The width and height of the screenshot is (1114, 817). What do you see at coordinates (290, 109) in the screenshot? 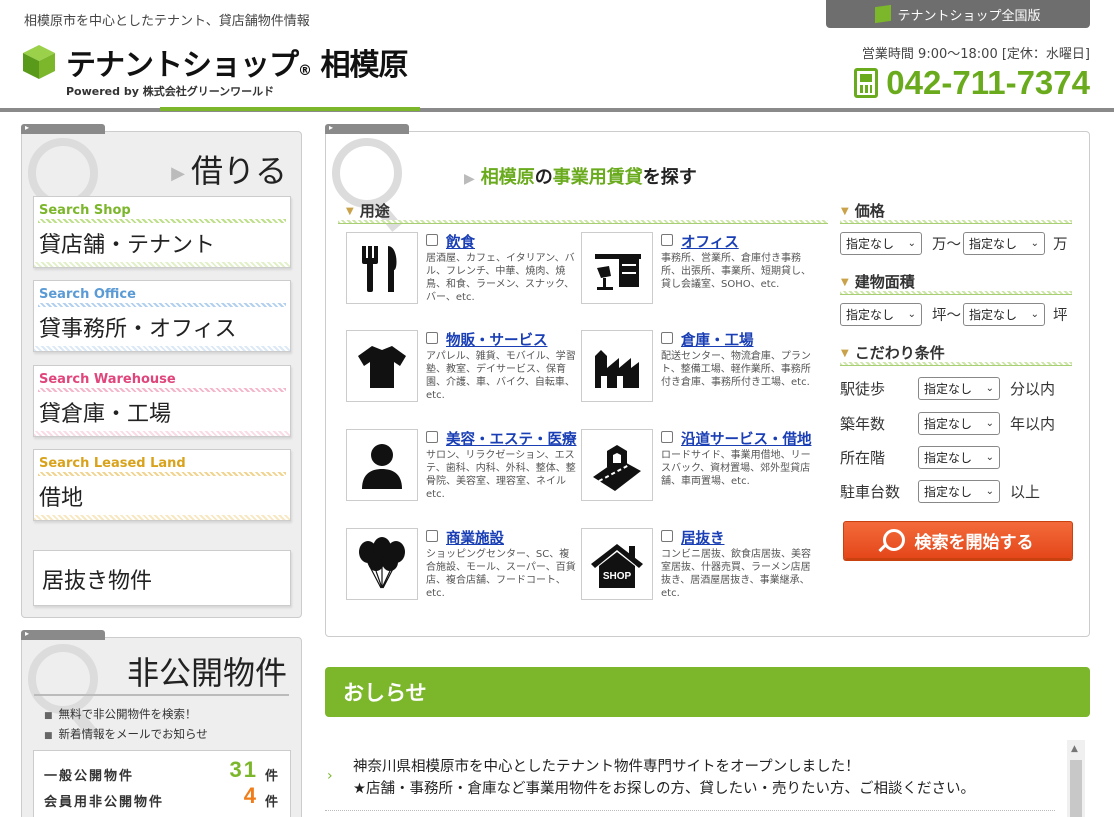
I see `header-accent-line` at bounding box center [290, 109].